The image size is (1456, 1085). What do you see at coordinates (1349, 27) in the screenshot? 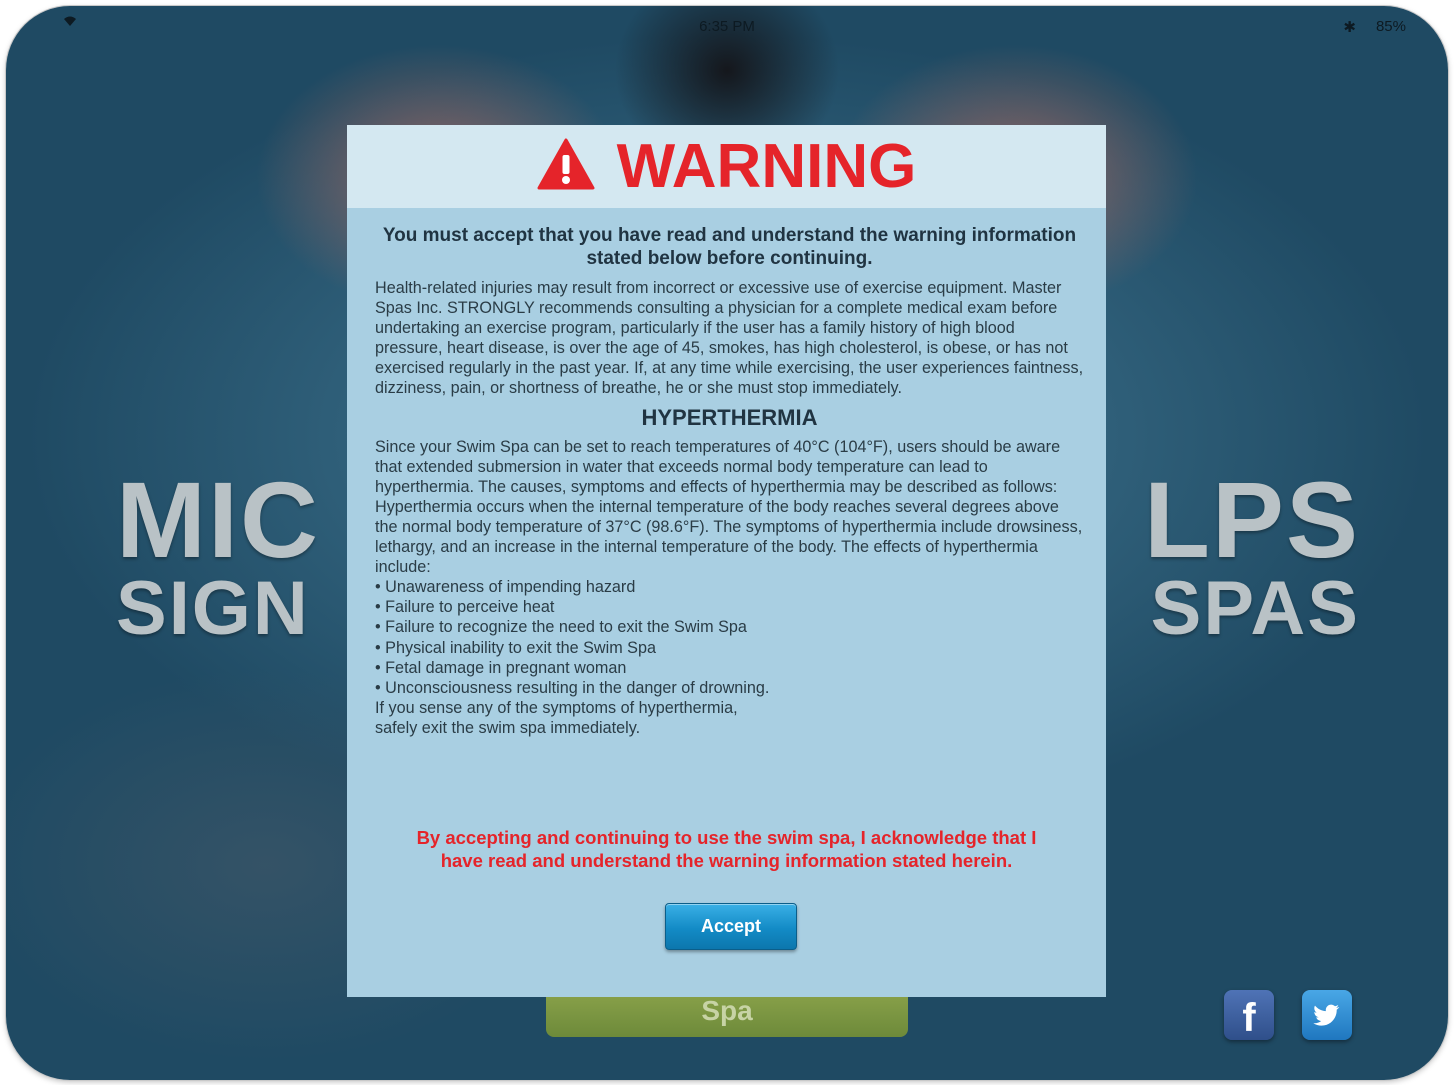
I see `bluetooth-icon: ✱` at bounding box center [1349, 27].